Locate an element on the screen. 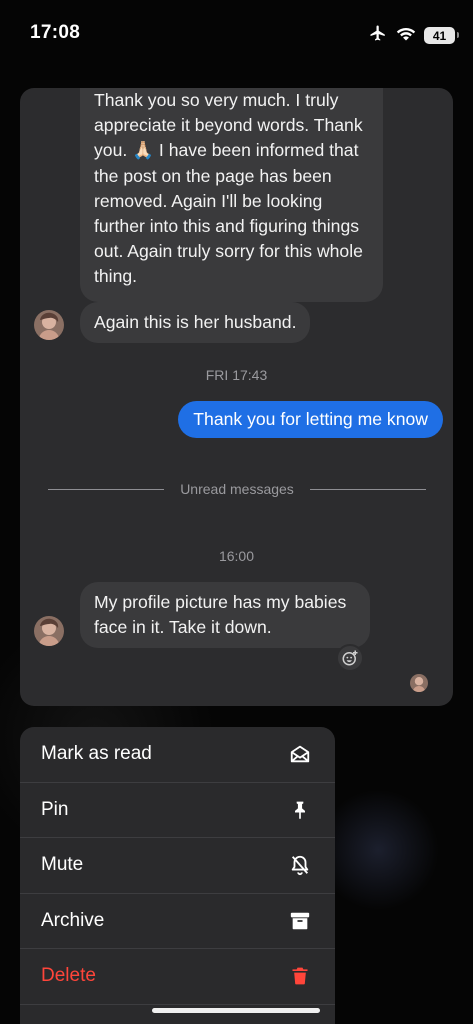 Image resolution: width=473 pixels, height=1024 pixels. emoji-add-icon is located at coordinates (350, 658).